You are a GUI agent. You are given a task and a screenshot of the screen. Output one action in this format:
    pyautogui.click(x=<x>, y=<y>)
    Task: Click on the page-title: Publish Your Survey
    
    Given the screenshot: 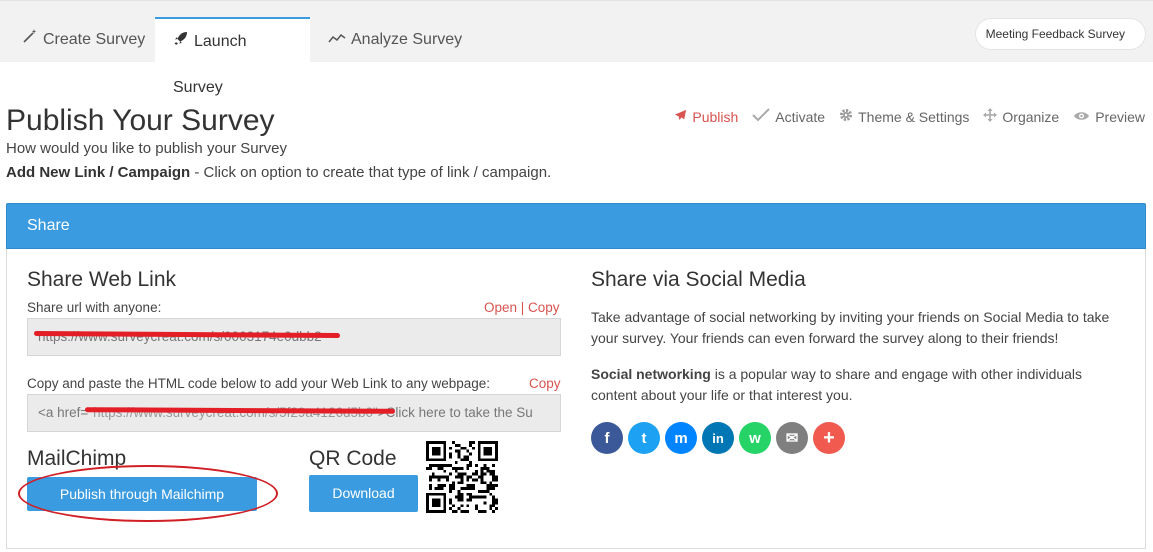 What is the action you would take?
    pyautogui.click(x=140, y=120)
    